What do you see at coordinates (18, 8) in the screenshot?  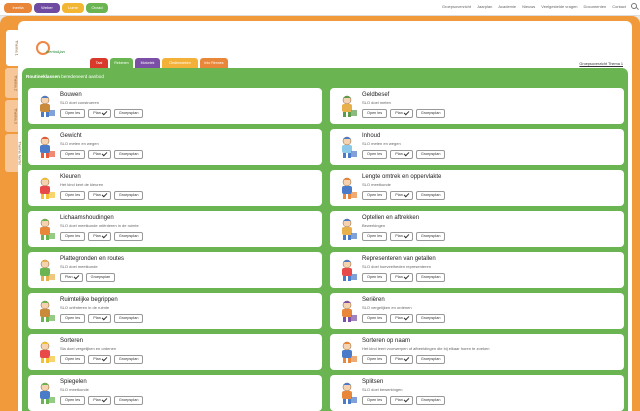 I see `top-tab-0: Inertia` at bounding box center [18, 8].